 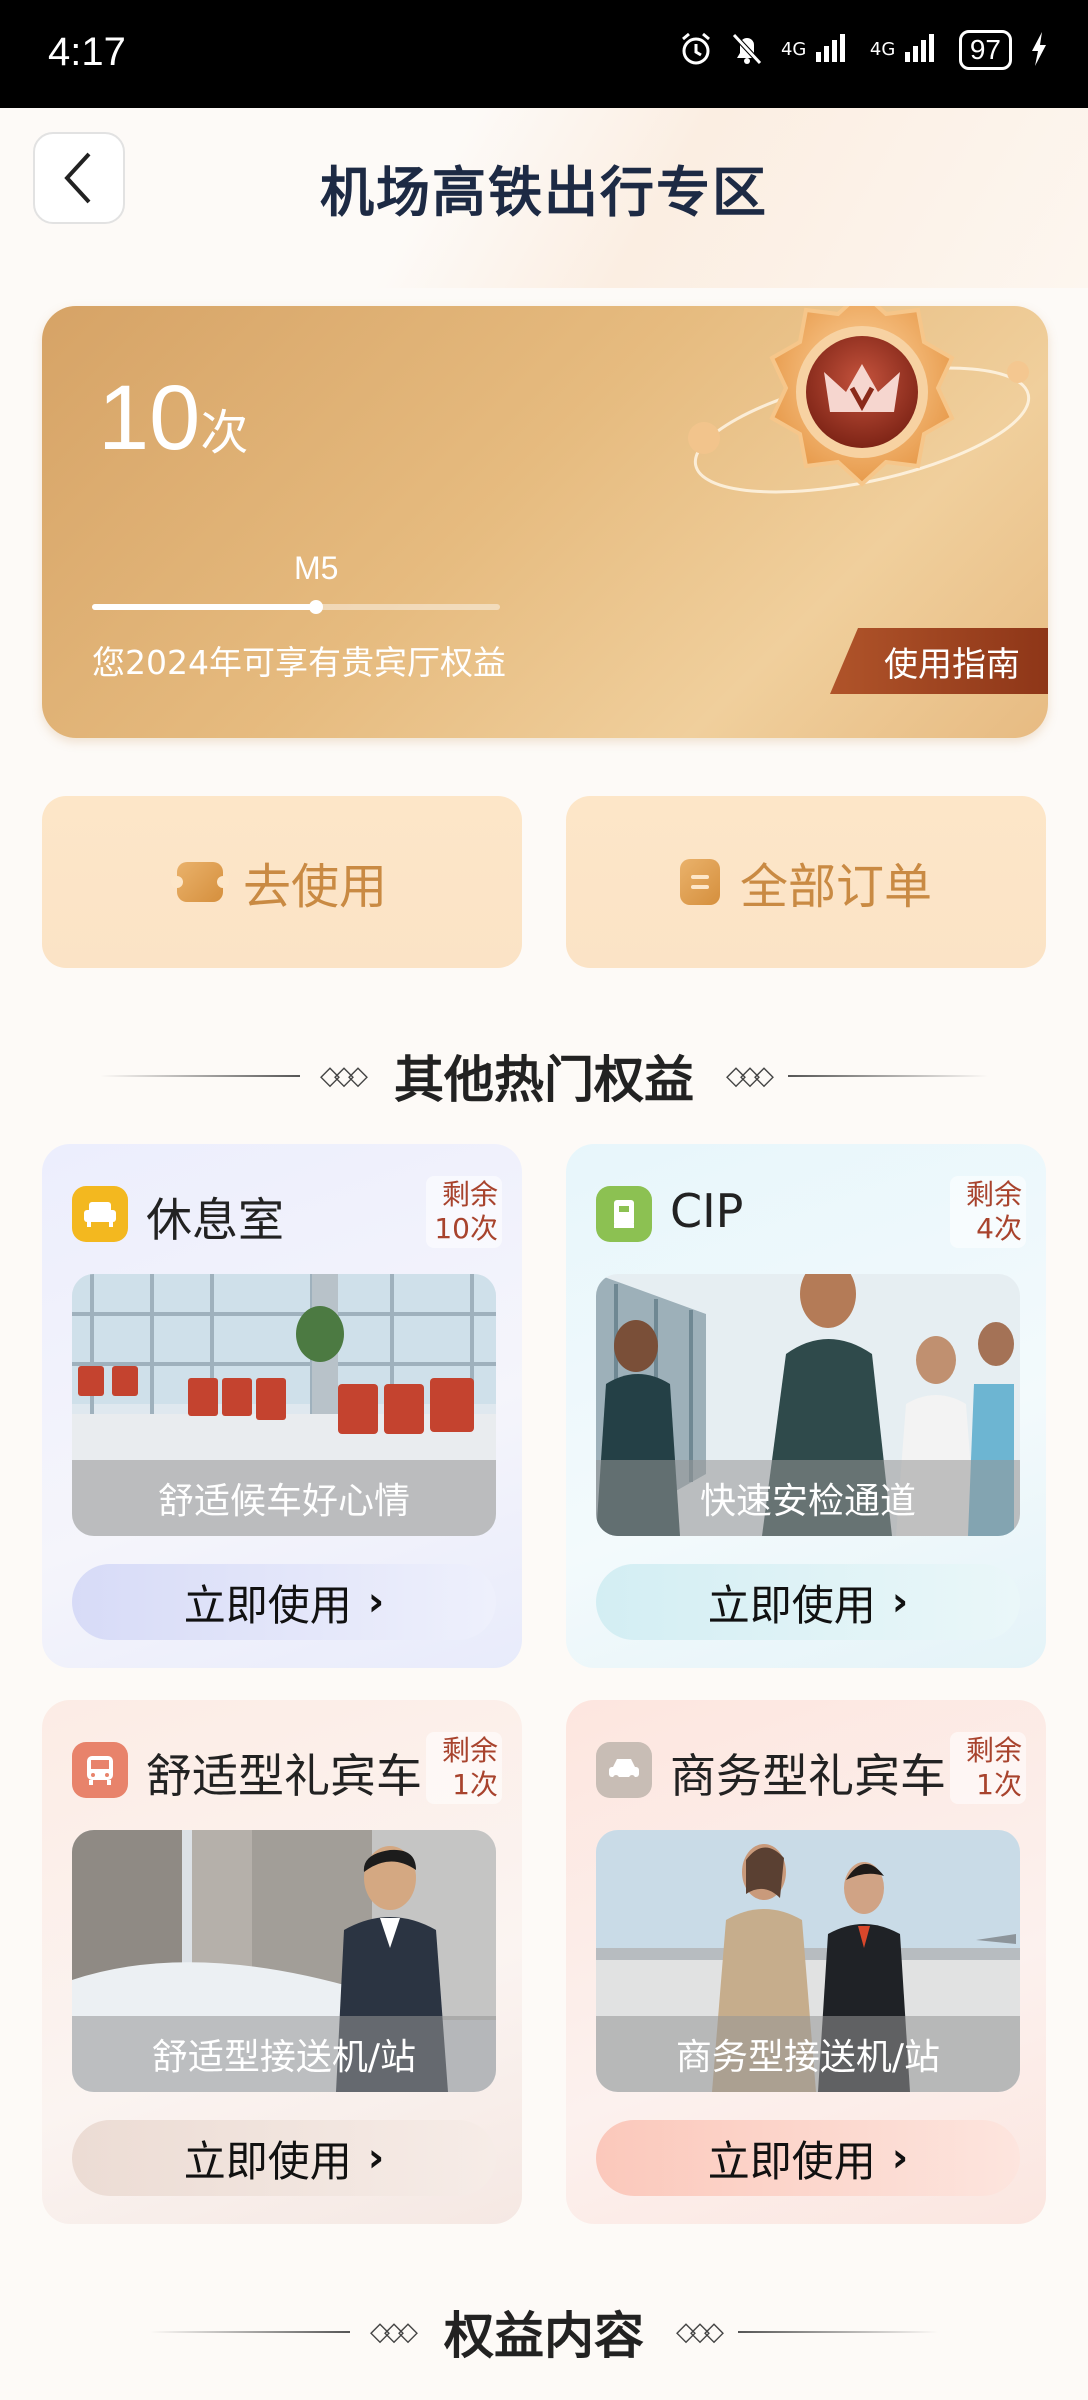 What do you see at coordinates (544, 1080) in the screenshot?
I see `section-title: 其他热门权益` at bounding box center [544, 1080].